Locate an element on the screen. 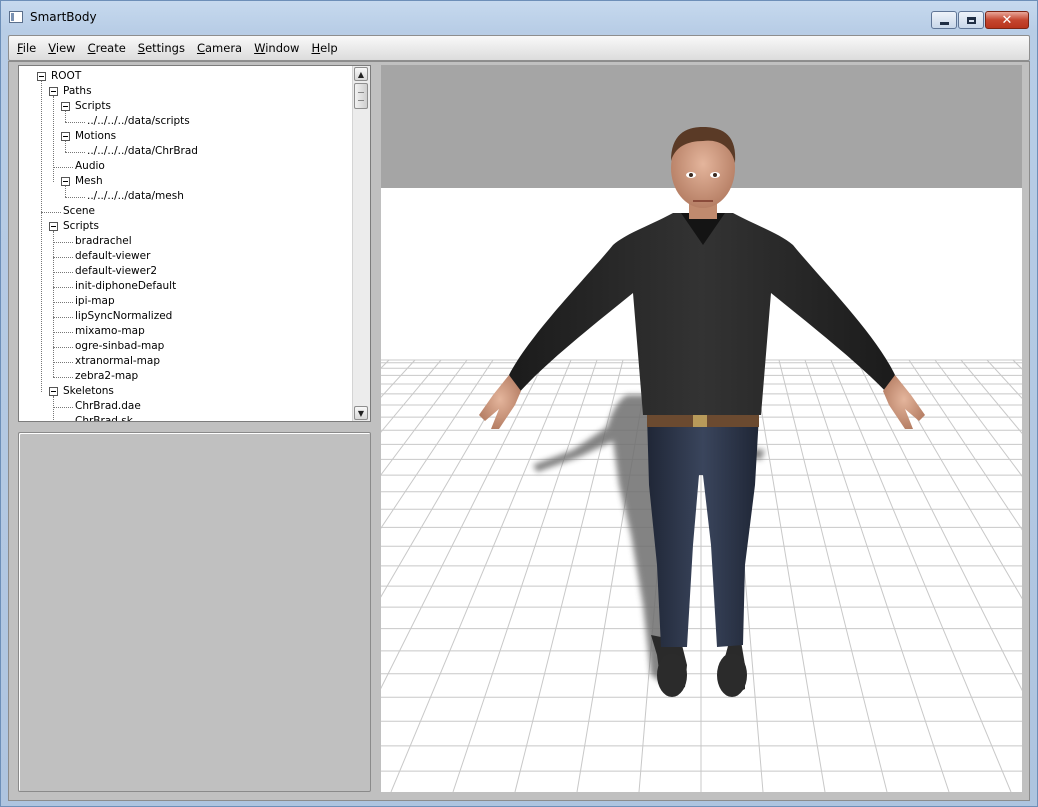  menu-camera: Camera is located at coordinates (221, 48).